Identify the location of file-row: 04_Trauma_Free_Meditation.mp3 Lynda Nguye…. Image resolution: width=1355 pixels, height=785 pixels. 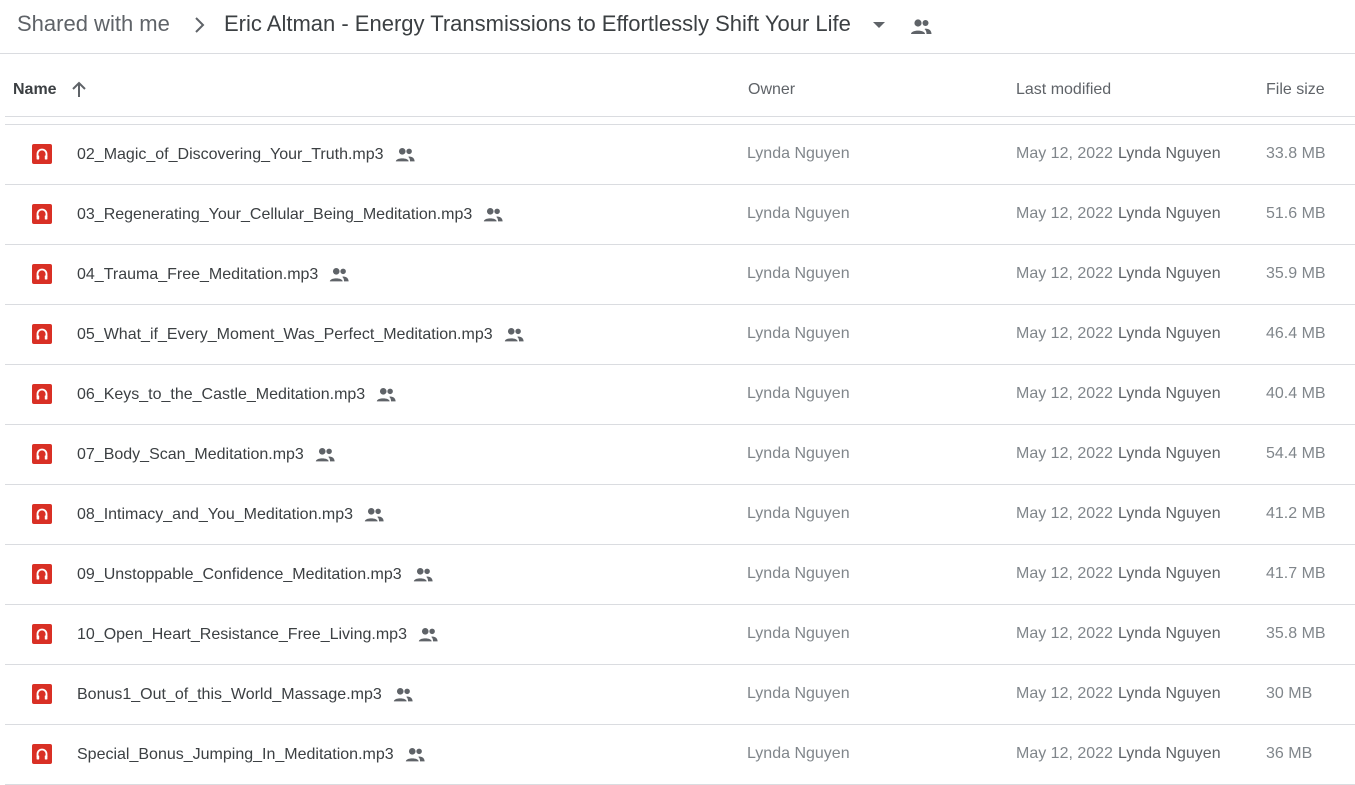
(680, 275).